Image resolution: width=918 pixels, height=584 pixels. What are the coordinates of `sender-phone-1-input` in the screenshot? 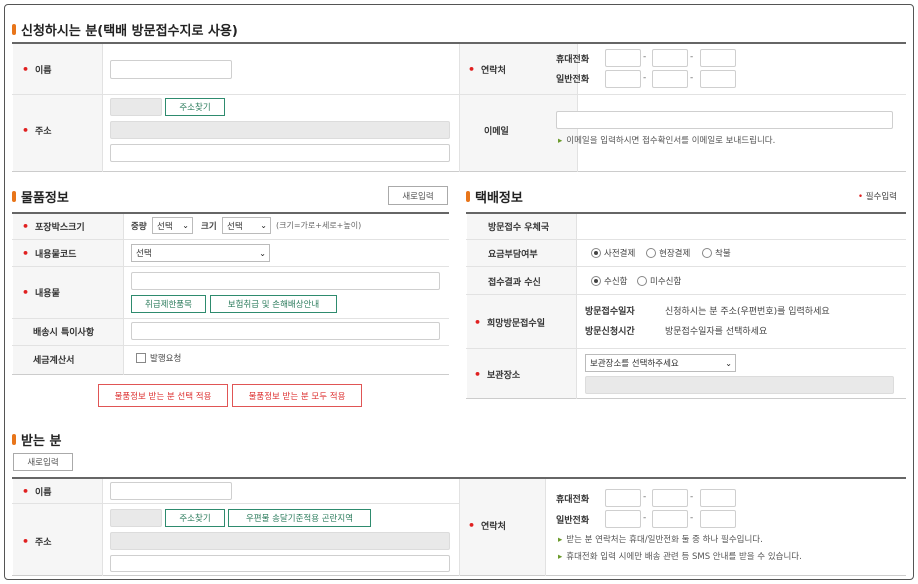 It's located at (623, 79).